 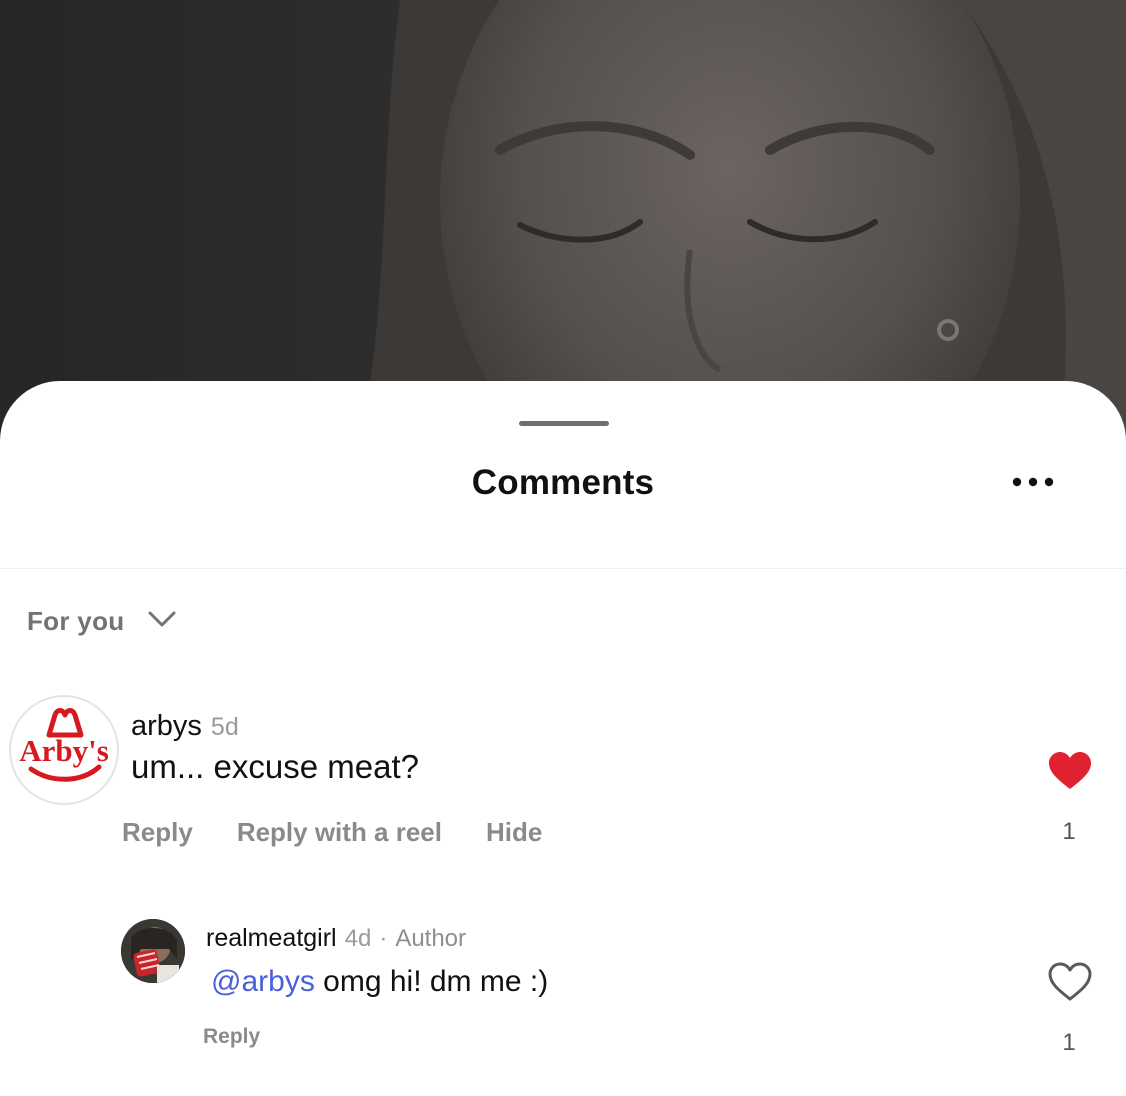 I want to click on arbys-logo-avatar: Arby's, so click(x=64, y=745).